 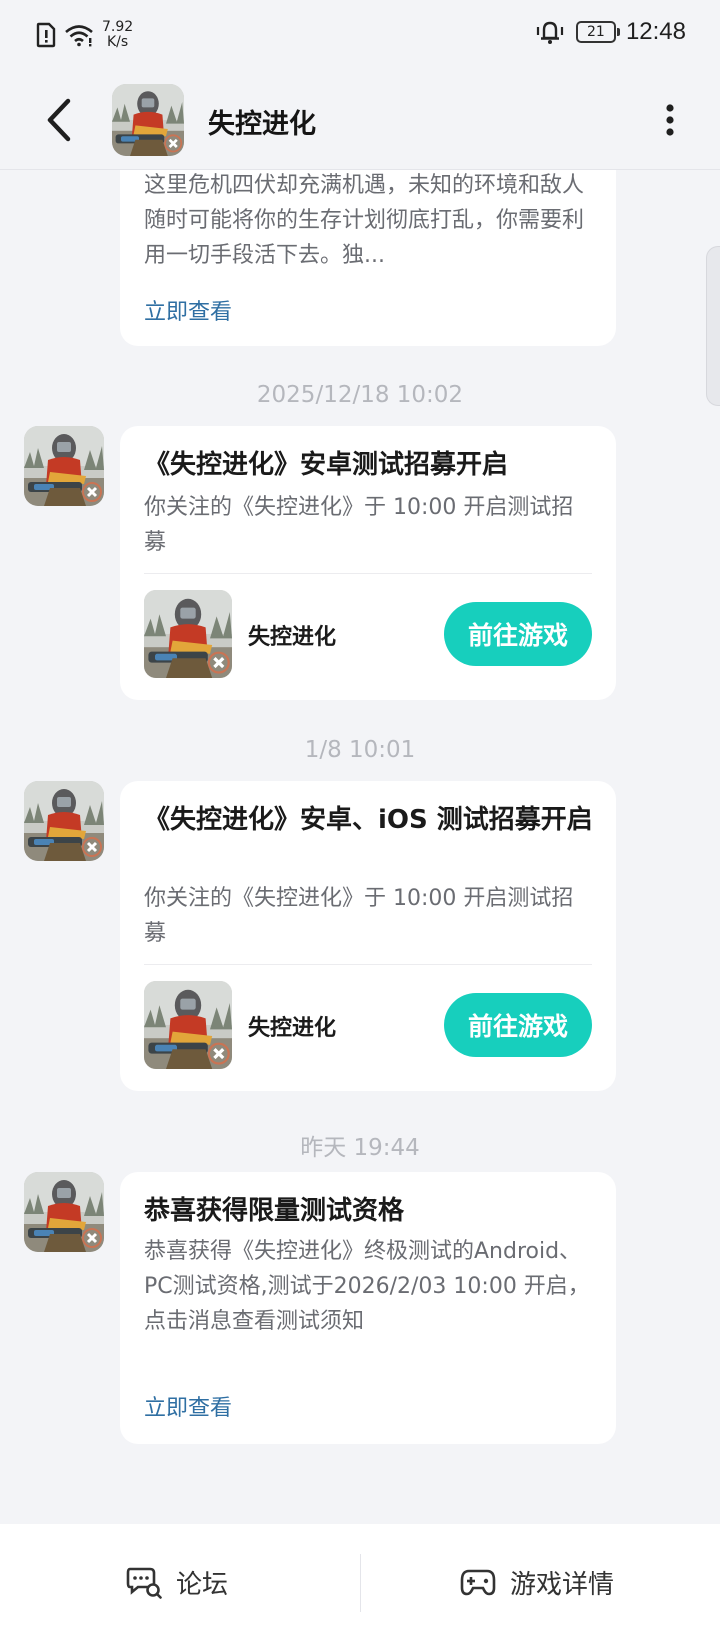 I want to click on message-title: 《失控进化》安卓、iOS 测试招募开启, so click(x=368, y=820).